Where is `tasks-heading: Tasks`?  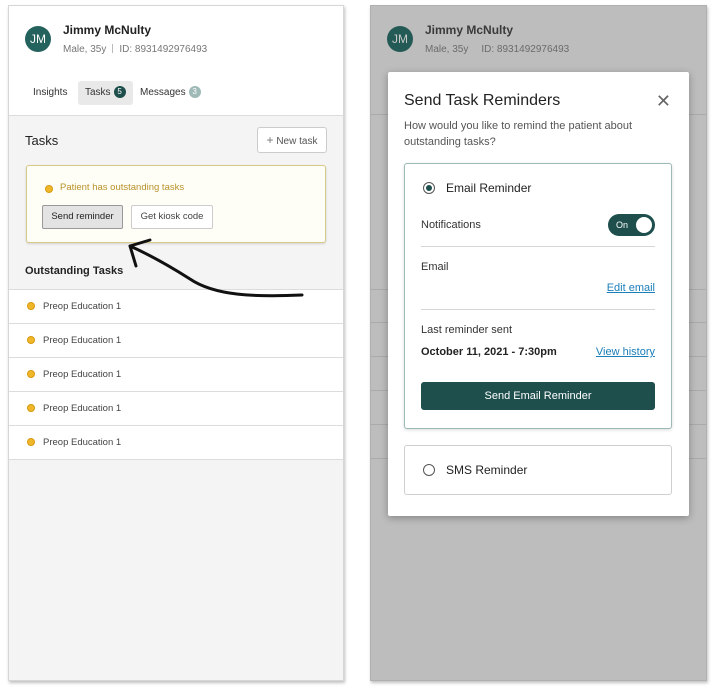
tasks-heading: Tasks is located at coordinates (42, 140).